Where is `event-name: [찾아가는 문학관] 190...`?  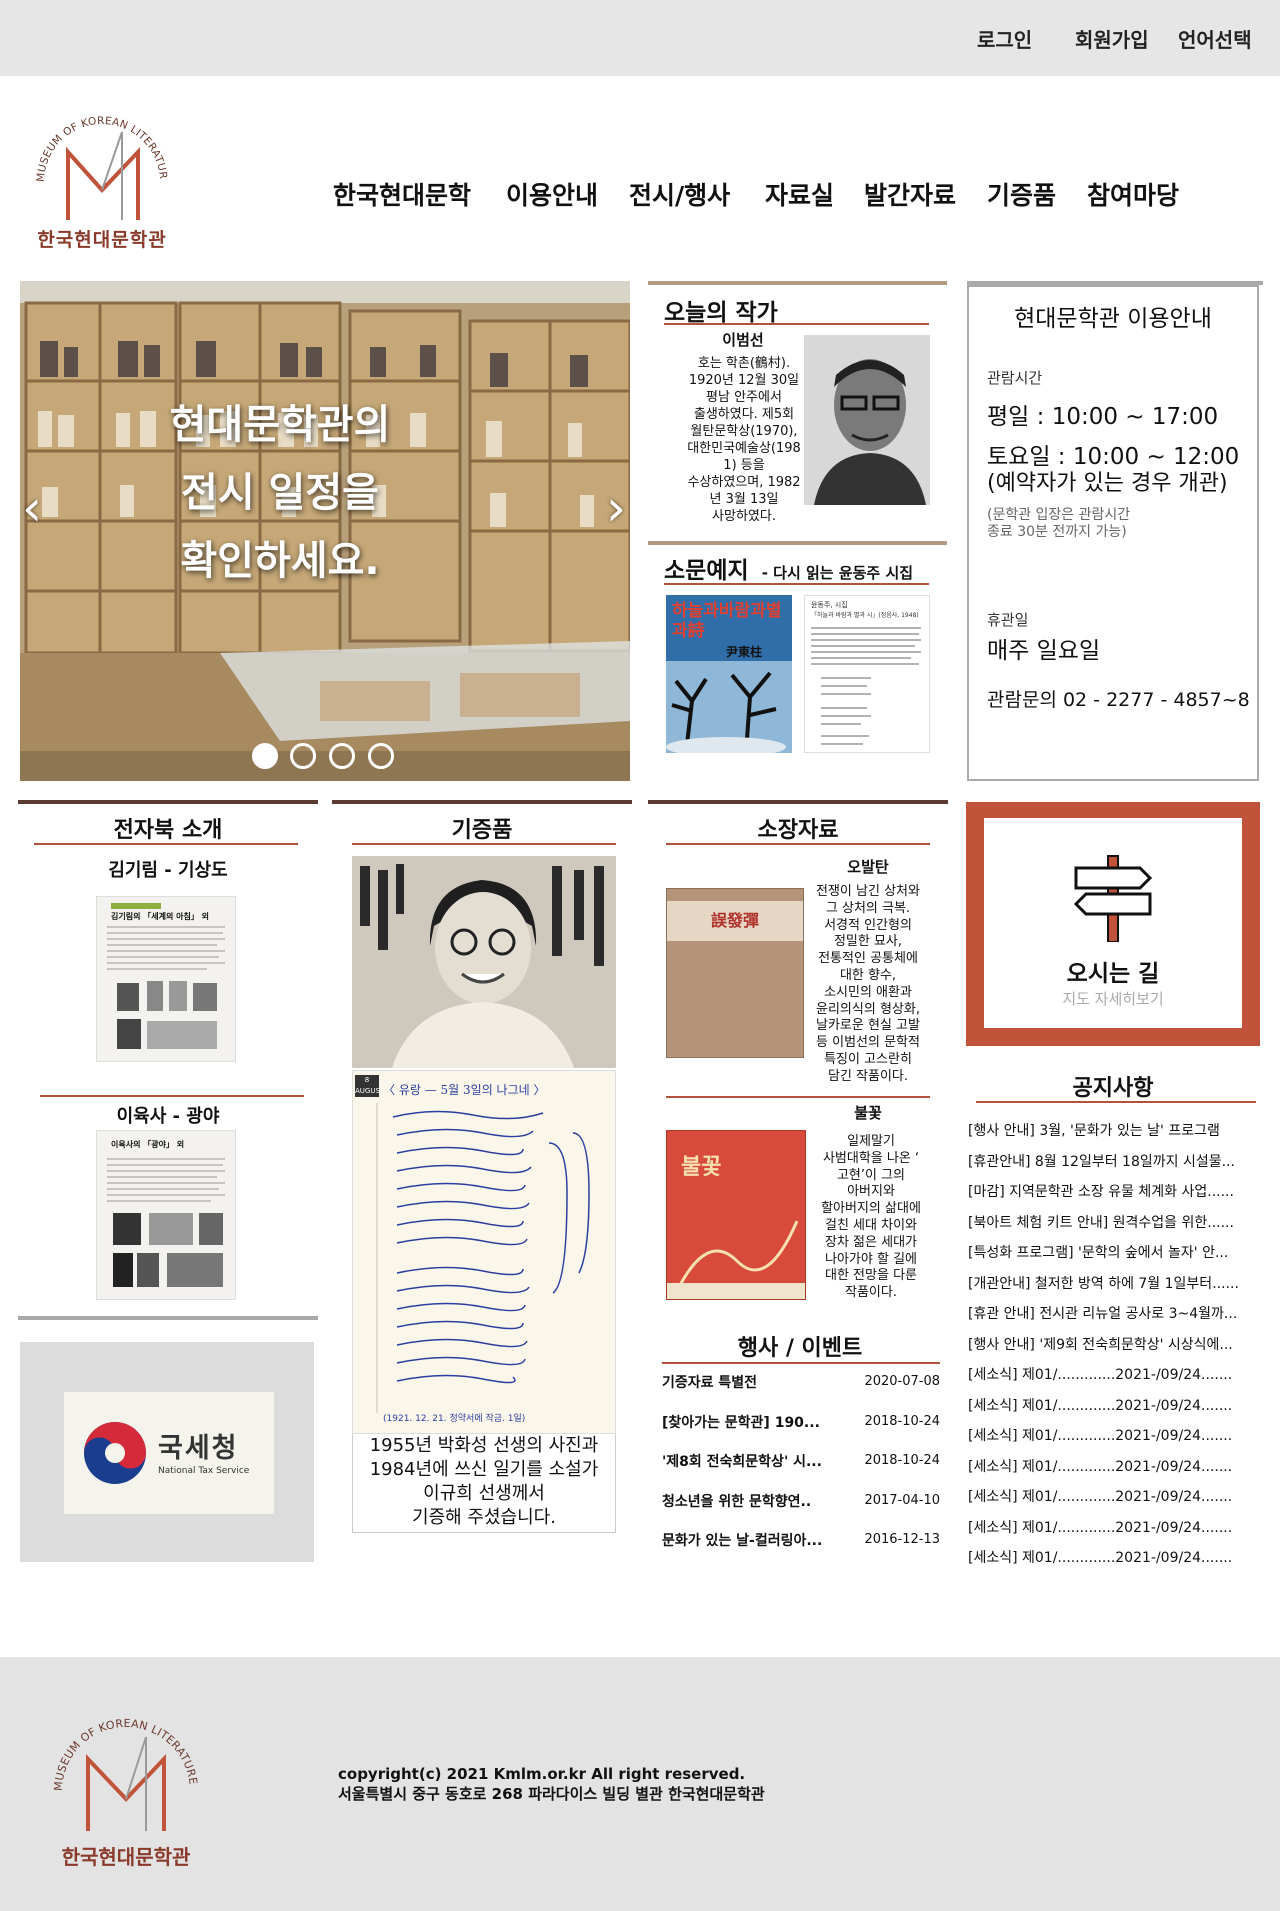
event-name: [찾아가는 문학관] 190... is located at coordinates (741, 1422).